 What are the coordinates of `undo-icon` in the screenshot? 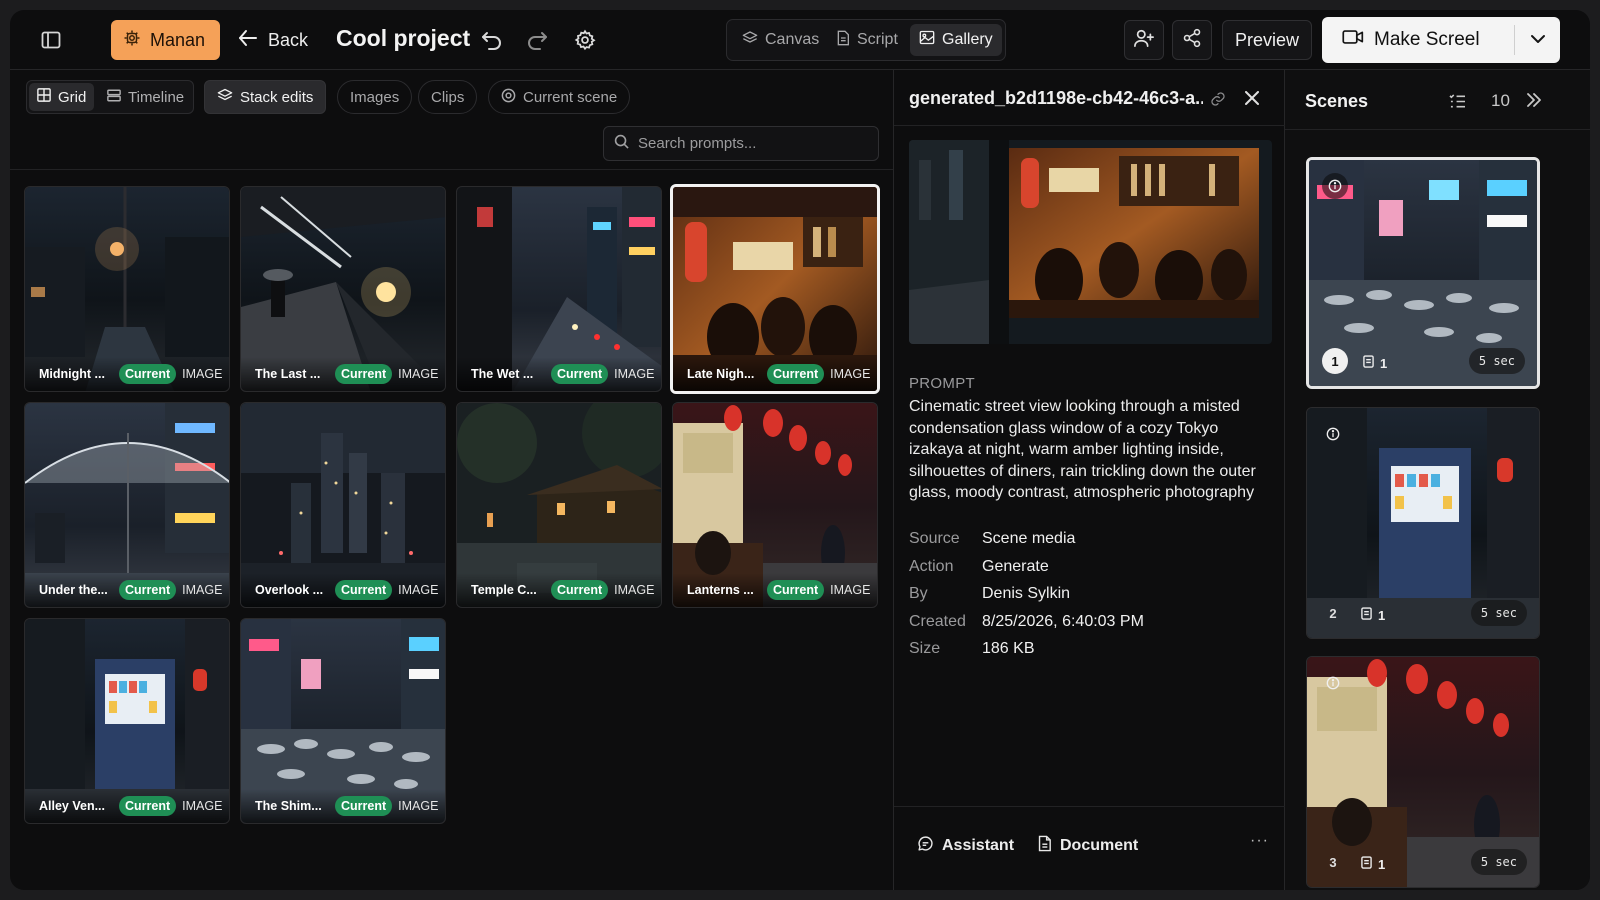 It's located at (492, 40).